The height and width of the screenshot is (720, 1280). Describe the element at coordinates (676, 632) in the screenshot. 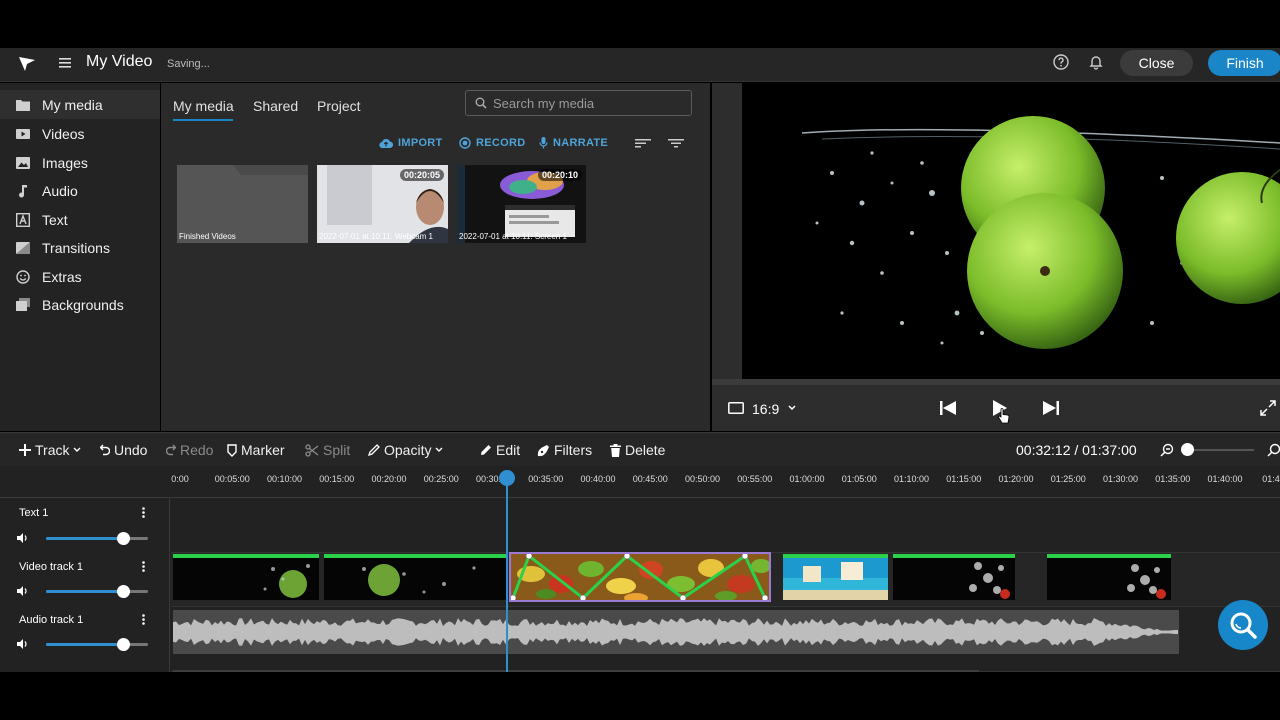

I see `audio-clip` at that location.